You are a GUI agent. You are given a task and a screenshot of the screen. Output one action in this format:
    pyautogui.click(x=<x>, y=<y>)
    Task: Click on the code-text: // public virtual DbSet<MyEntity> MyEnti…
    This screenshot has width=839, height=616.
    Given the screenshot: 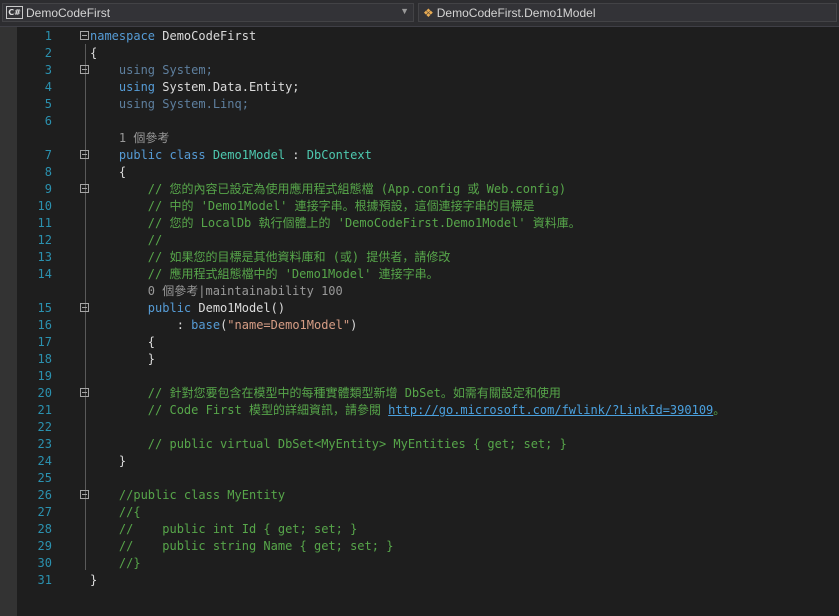 What is the action you would take?
    pyautogui.click(x=328, y=444)
    